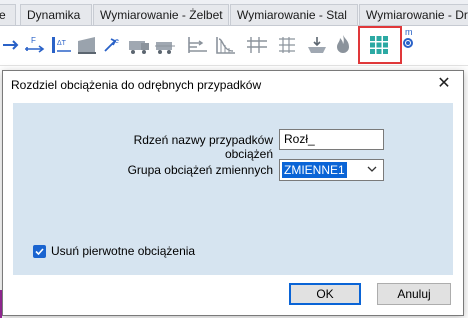 The height and width of the screenshot is (318, 468). What do you see at coordinates (409, 32) in the screenshot?
I see `m-option-label: m` at bounding box center [409, 32].